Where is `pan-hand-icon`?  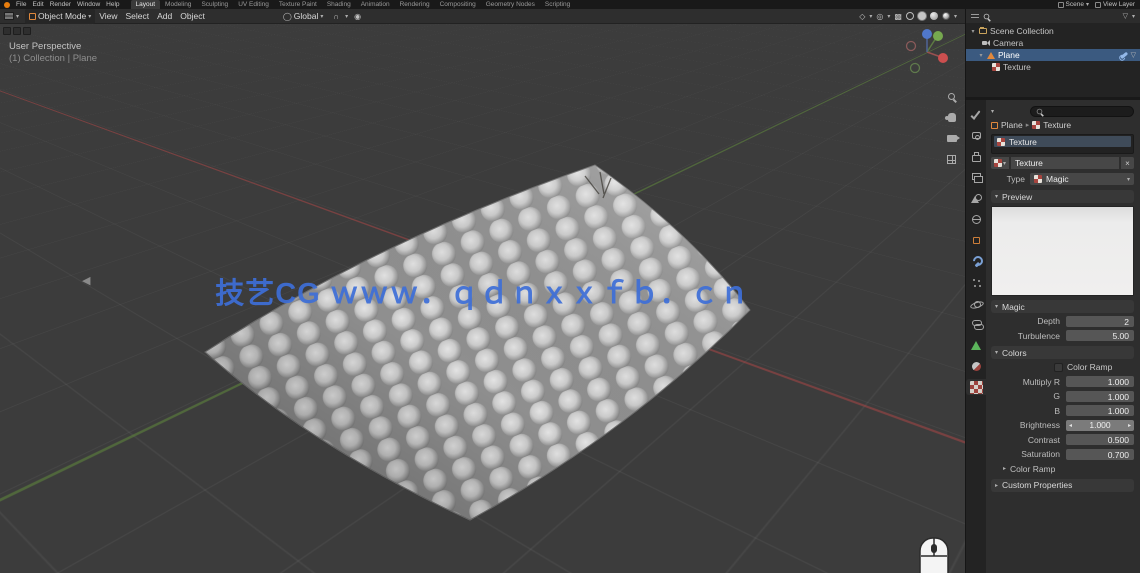
pan-hand-icon is located at coordinates (951, 117).